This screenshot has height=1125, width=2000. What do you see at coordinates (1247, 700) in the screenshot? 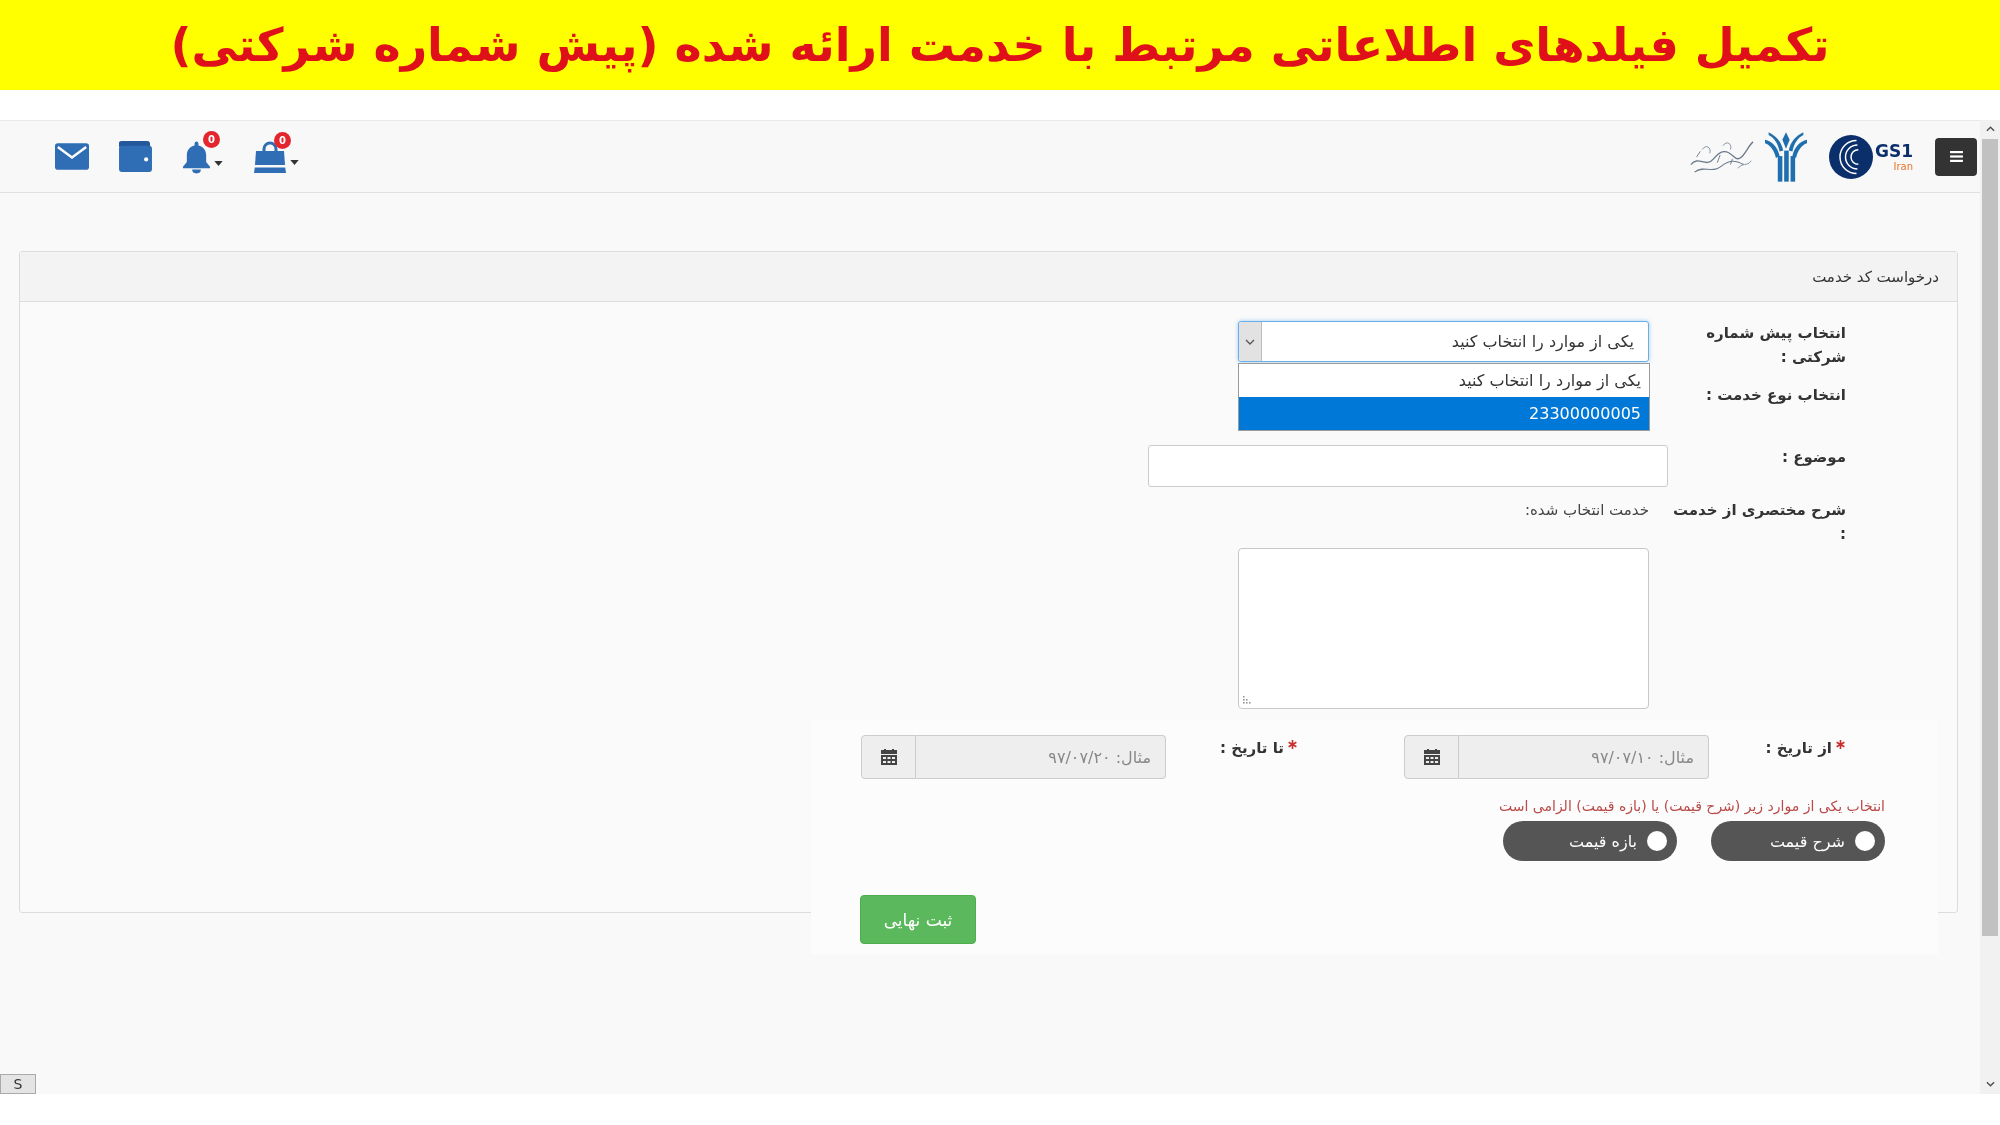
I see `resize-grip-icon` at bounding box center [1247, 700].